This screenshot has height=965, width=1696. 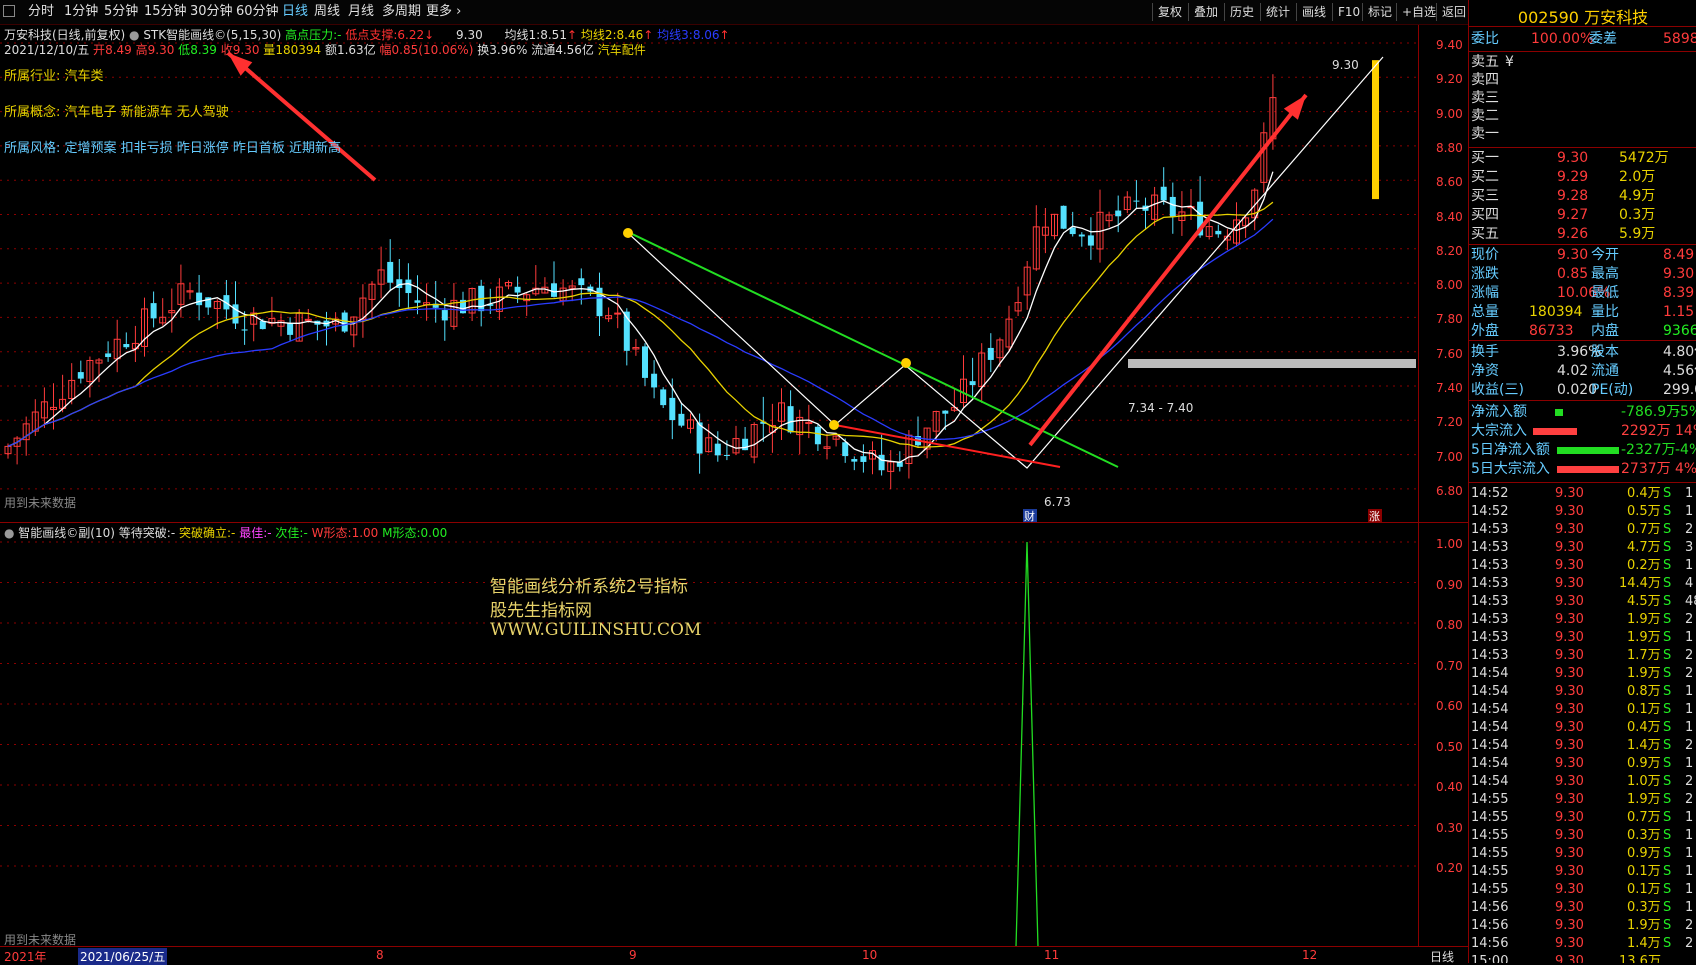 What do you see at coordinates (543, 50) in the screenshot?
I see `float-label: 流通` at bounding box center [543, 50].